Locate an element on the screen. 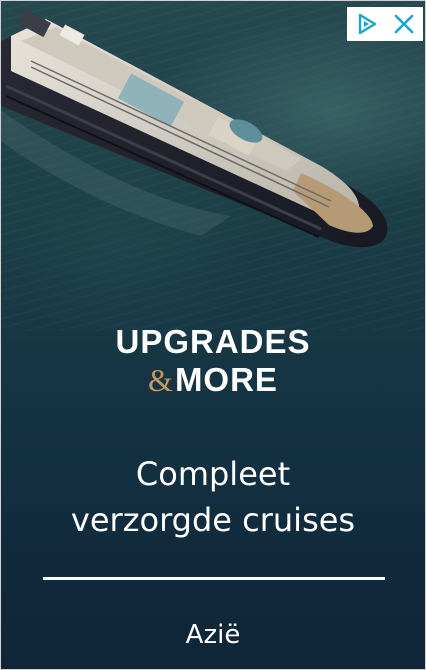 Image resolution: width=426 pixels, height=670 pixels. headline: Compleet verzorgde cruises is located at coordinates (213, 497).